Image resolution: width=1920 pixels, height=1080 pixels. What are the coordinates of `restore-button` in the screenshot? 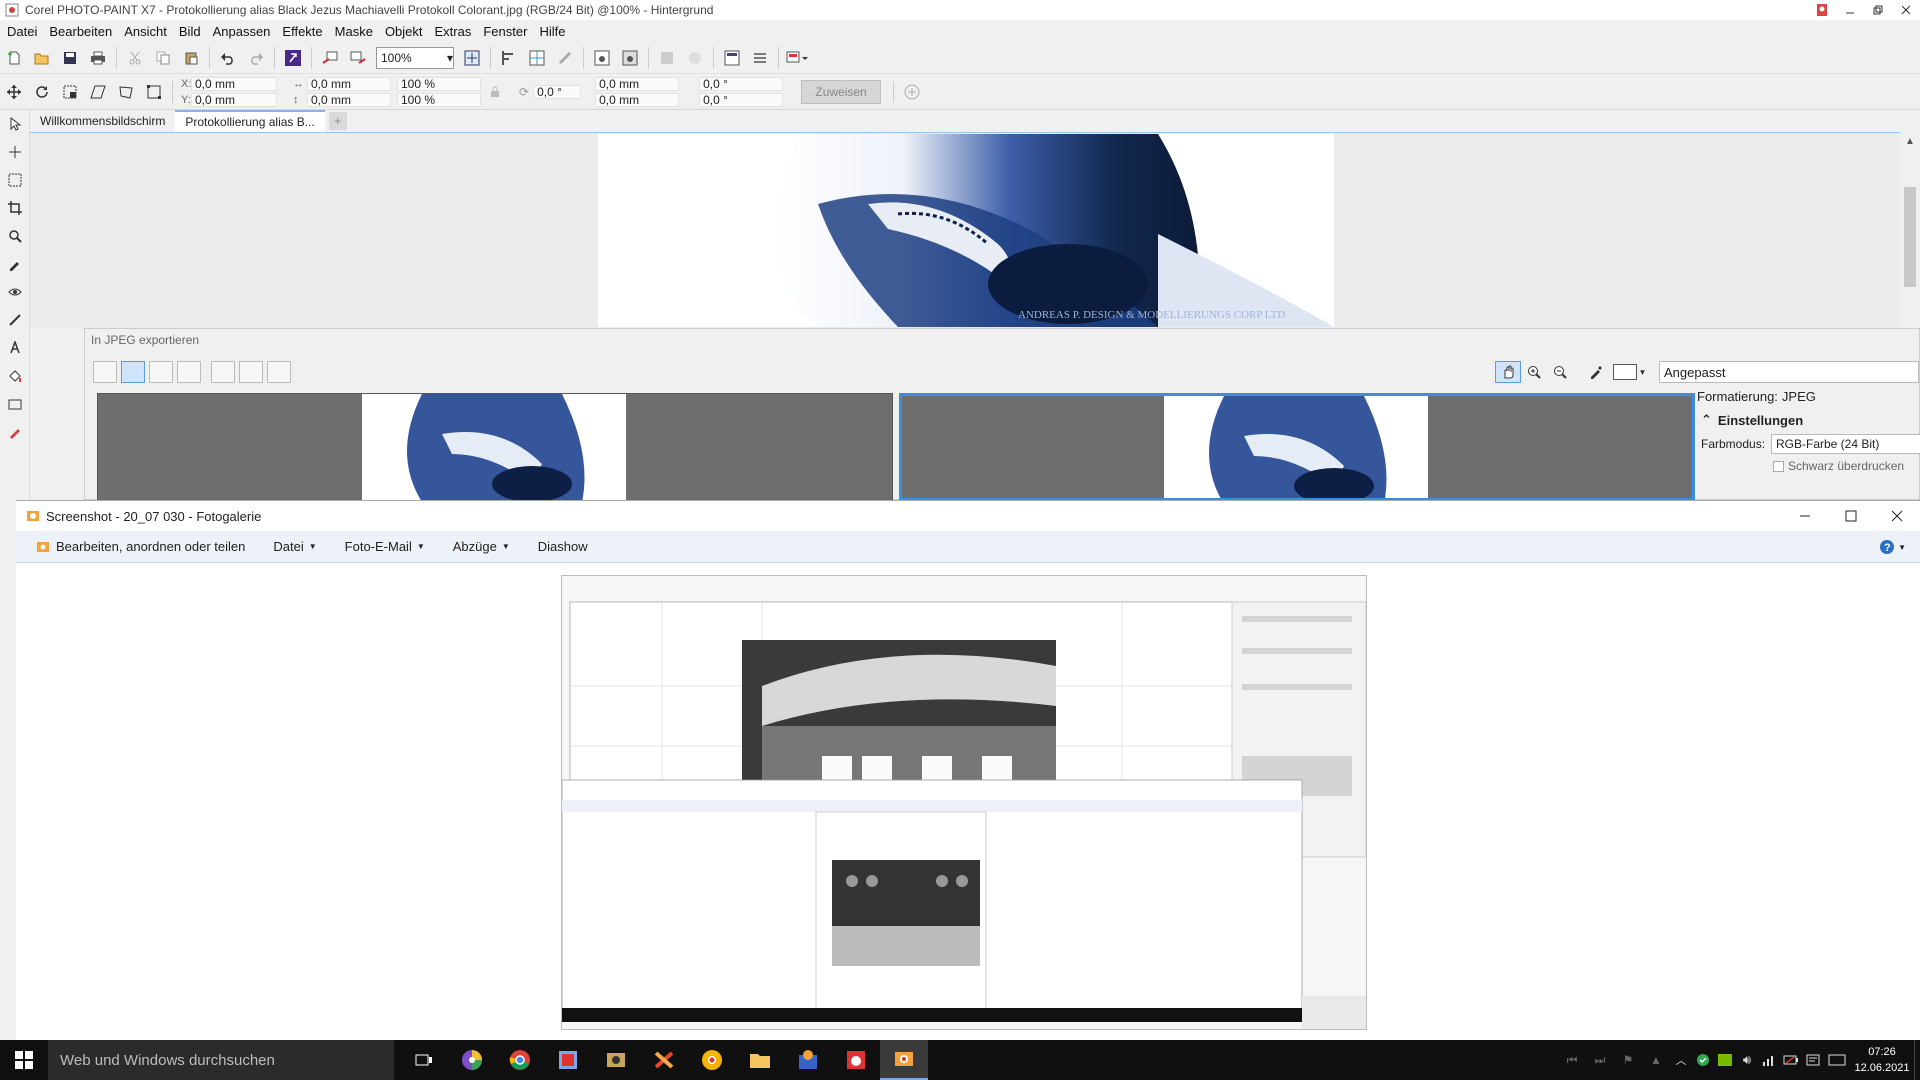 It's located at (1878, 10).